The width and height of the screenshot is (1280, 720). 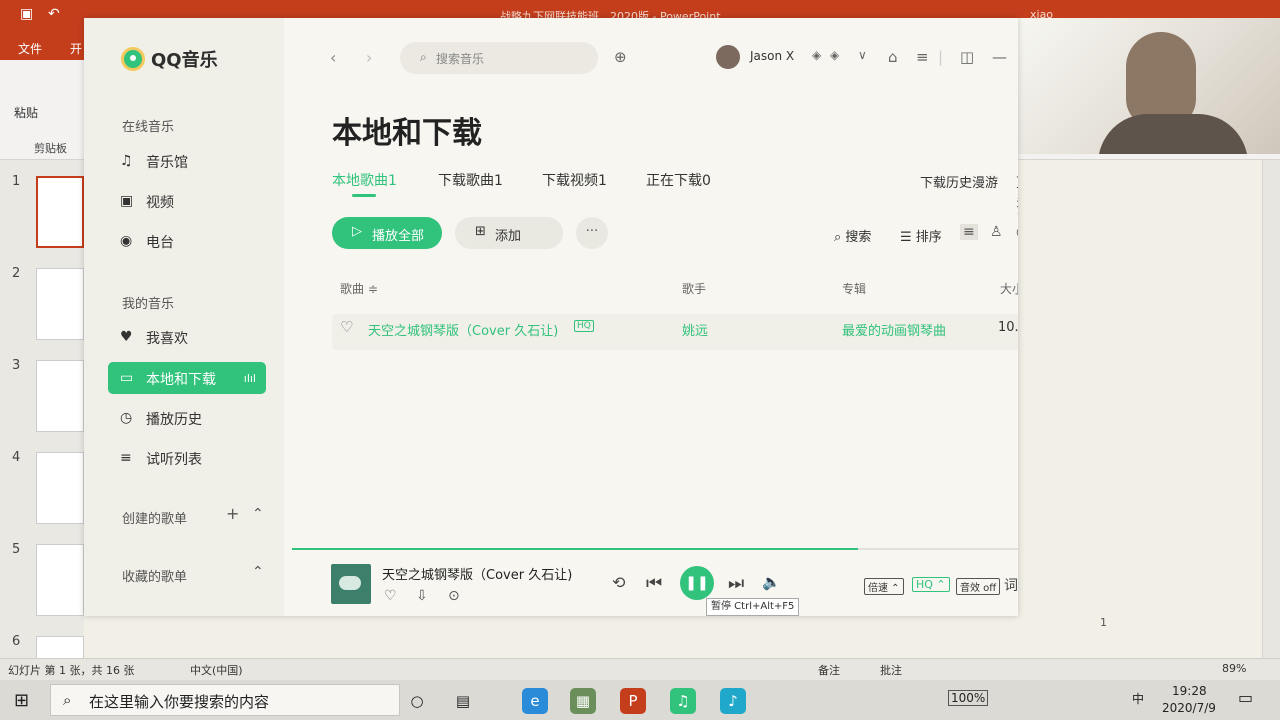 I want to click on previous-icon: ⏮, so click(x=654, y=583).